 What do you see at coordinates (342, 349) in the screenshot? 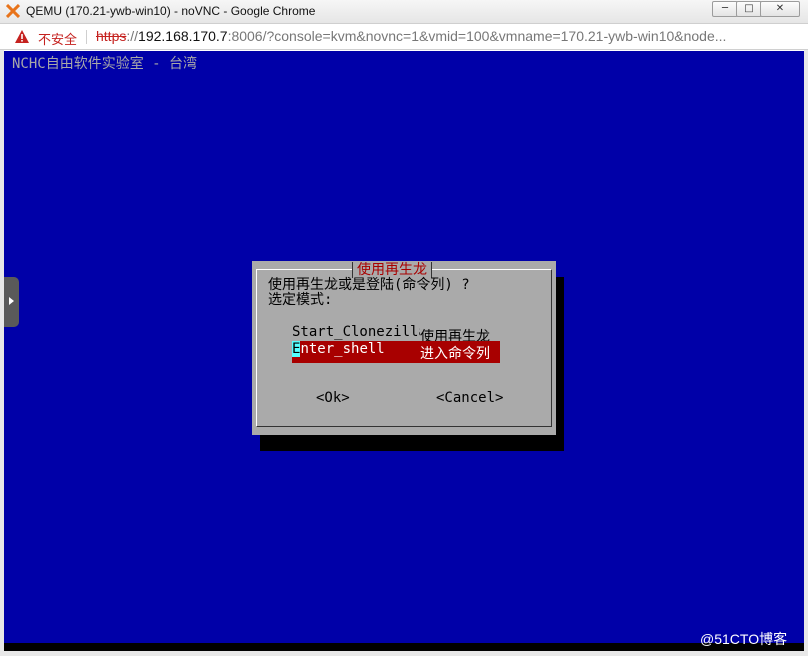
I see `menu-item-tag-rest: nter_shell` at bounding box center [342, 349].